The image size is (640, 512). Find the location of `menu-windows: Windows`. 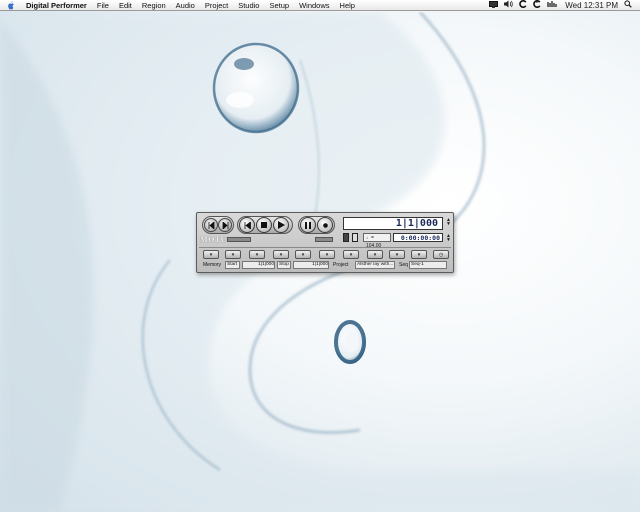

menu-windows: Windows is located at coordinates (314, 5).